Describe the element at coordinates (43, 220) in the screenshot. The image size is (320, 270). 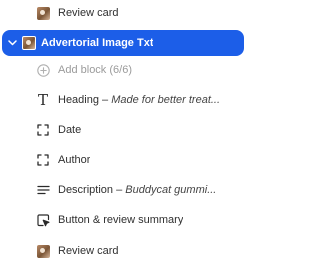
I see `cursor-click-icon` at that location.